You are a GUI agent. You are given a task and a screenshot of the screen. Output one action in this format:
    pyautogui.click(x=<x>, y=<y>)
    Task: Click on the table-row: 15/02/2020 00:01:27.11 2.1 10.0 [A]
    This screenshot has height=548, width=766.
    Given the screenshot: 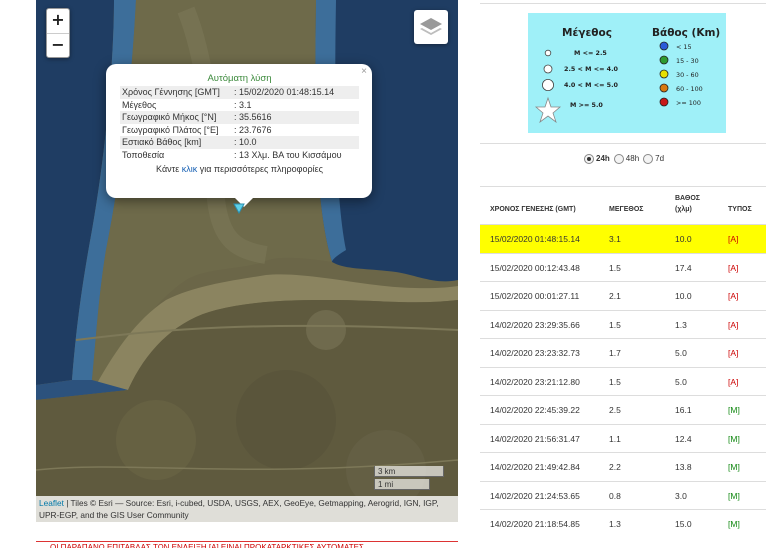 What is the action you would take?
    pyautogui.click(x=623, y=295)
    